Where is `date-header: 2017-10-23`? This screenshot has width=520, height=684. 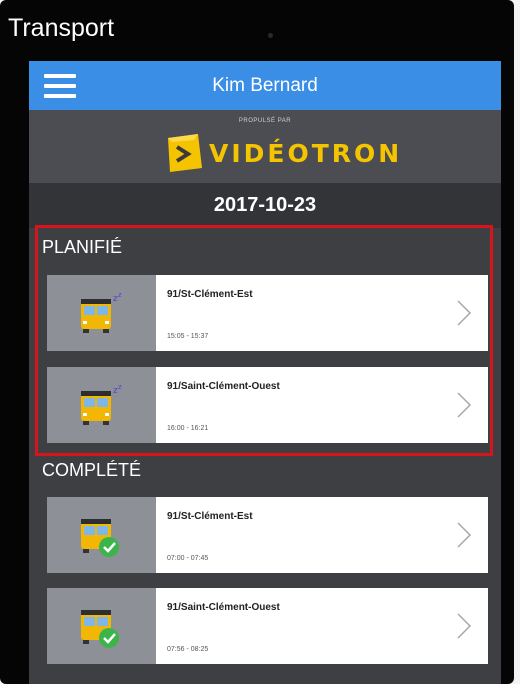
date-header: 2017-10-23 is located at coordinates (265, 205).